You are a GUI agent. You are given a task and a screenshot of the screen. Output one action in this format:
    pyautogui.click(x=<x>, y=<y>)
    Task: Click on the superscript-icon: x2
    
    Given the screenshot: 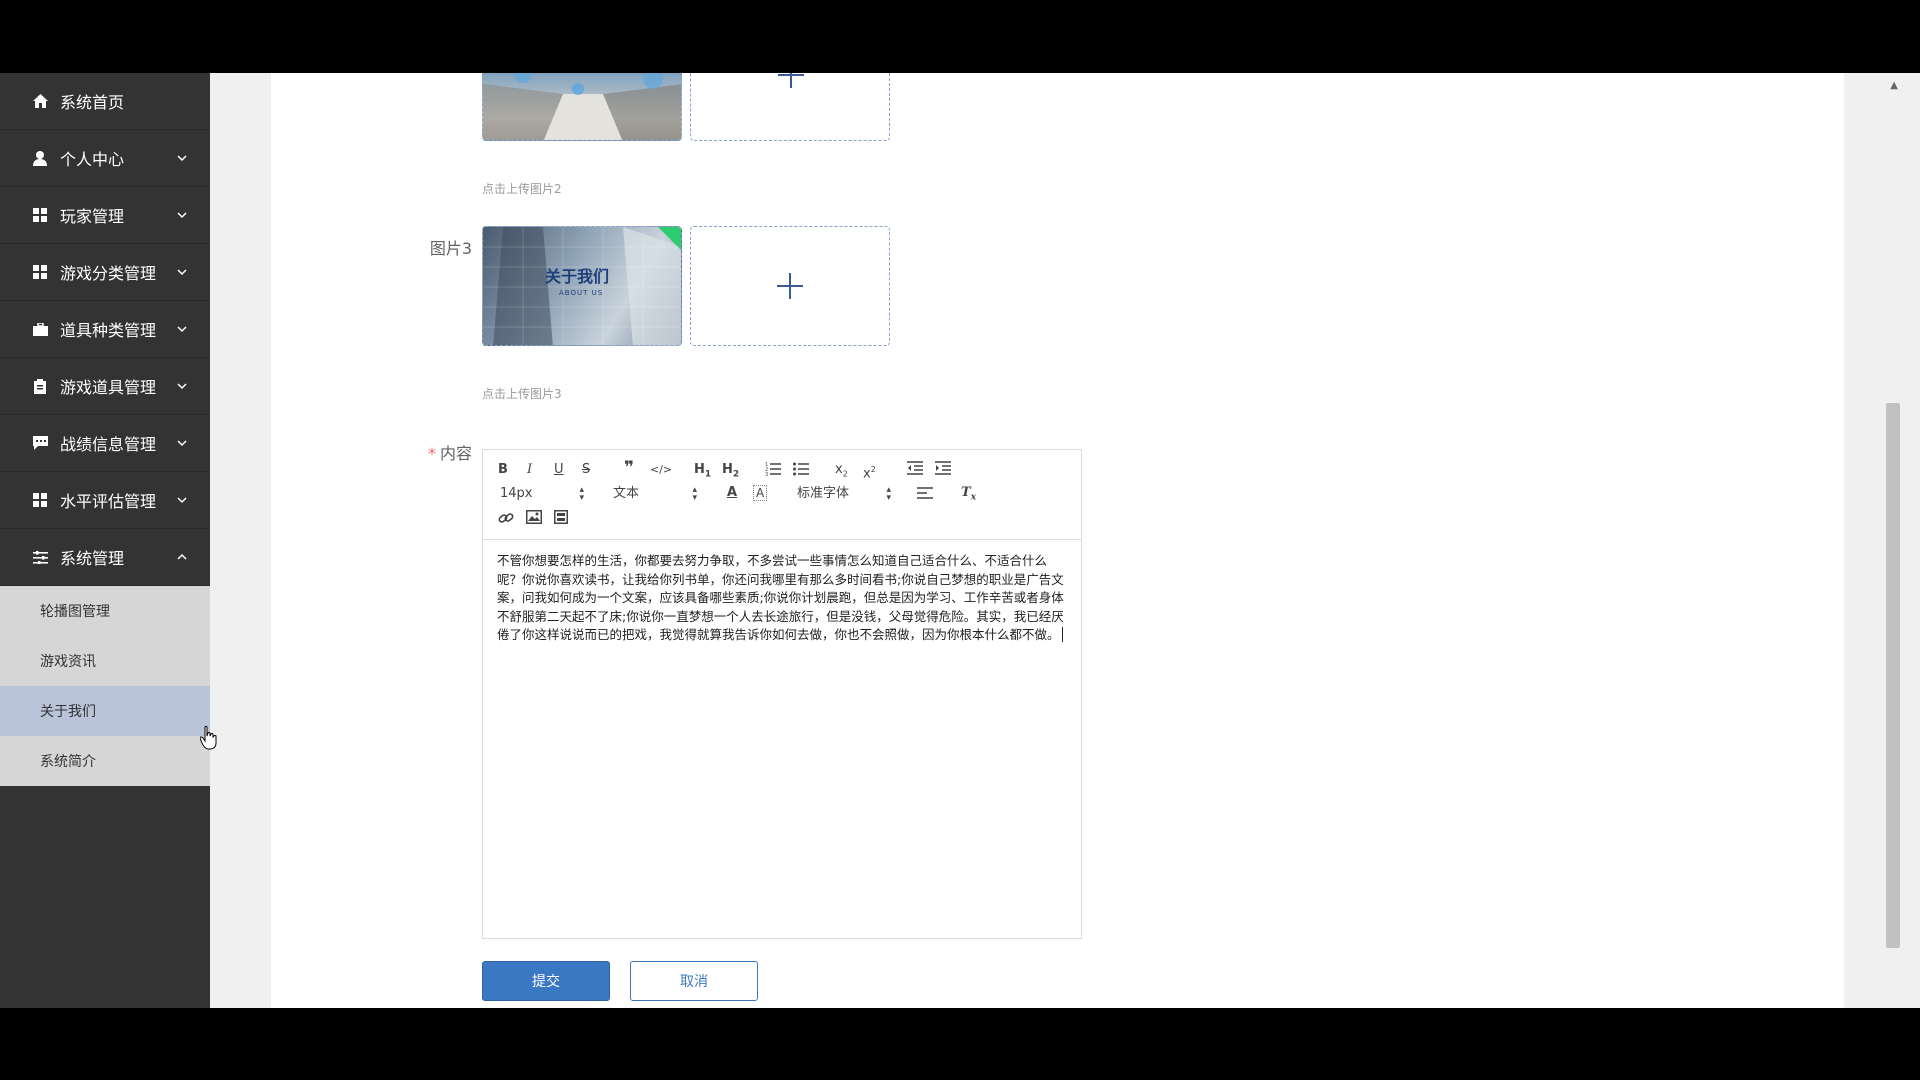 What is the action you would take?
    pyautogui.click(x=869, y=472)
    